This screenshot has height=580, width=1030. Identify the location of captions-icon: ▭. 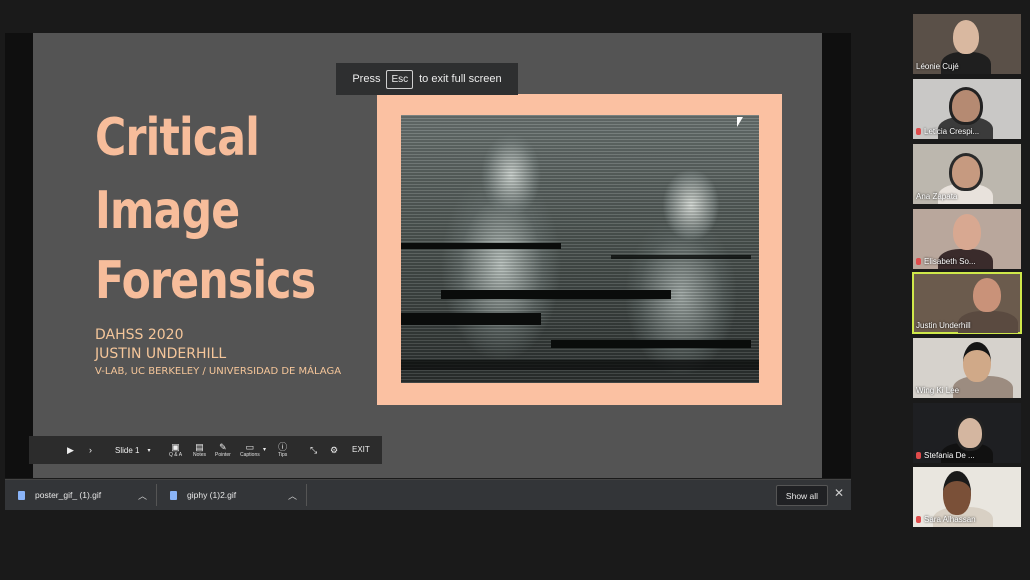
(250, 447).